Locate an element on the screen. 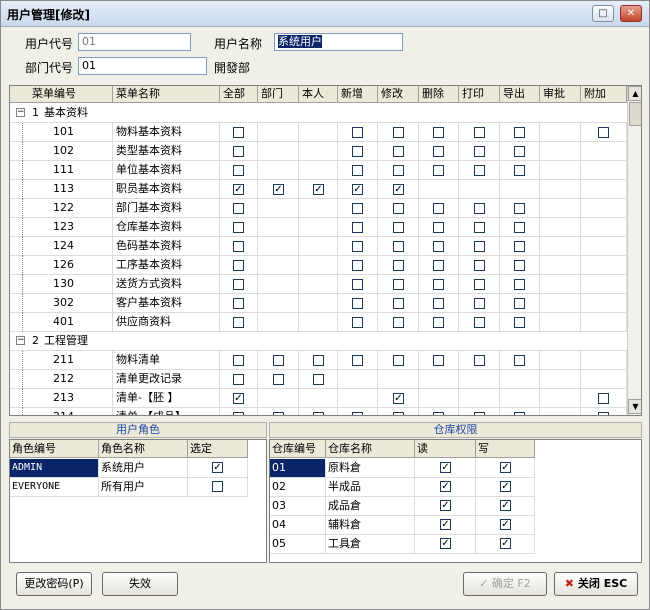 The width and height of the screenshot is (650, 610). change-password-button: 更改密码(P) is located at coordinates (54, 584).